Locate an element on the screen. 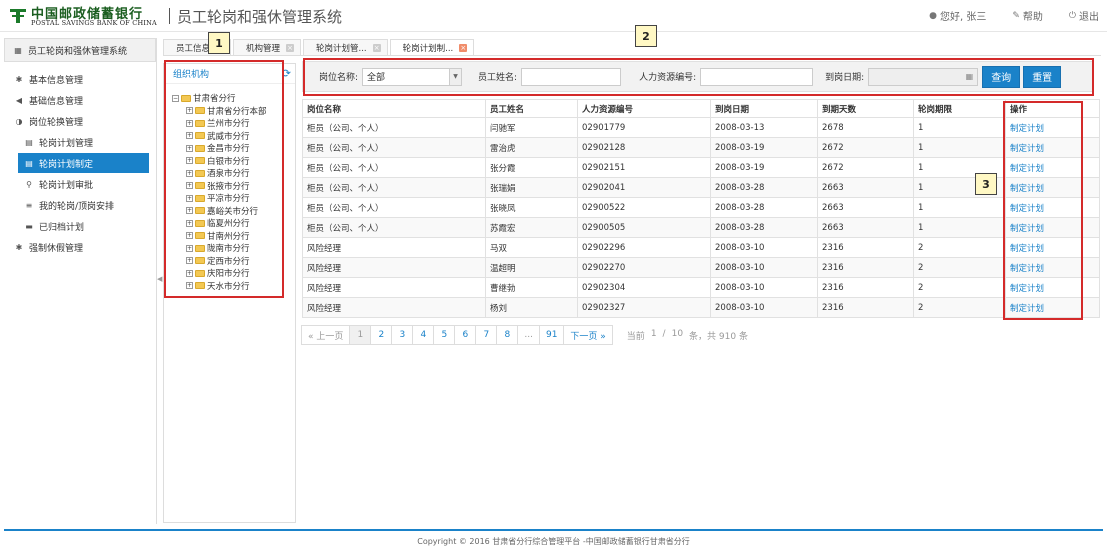  cell-hr-number: 02902151 is located at coordinates (644, 167).